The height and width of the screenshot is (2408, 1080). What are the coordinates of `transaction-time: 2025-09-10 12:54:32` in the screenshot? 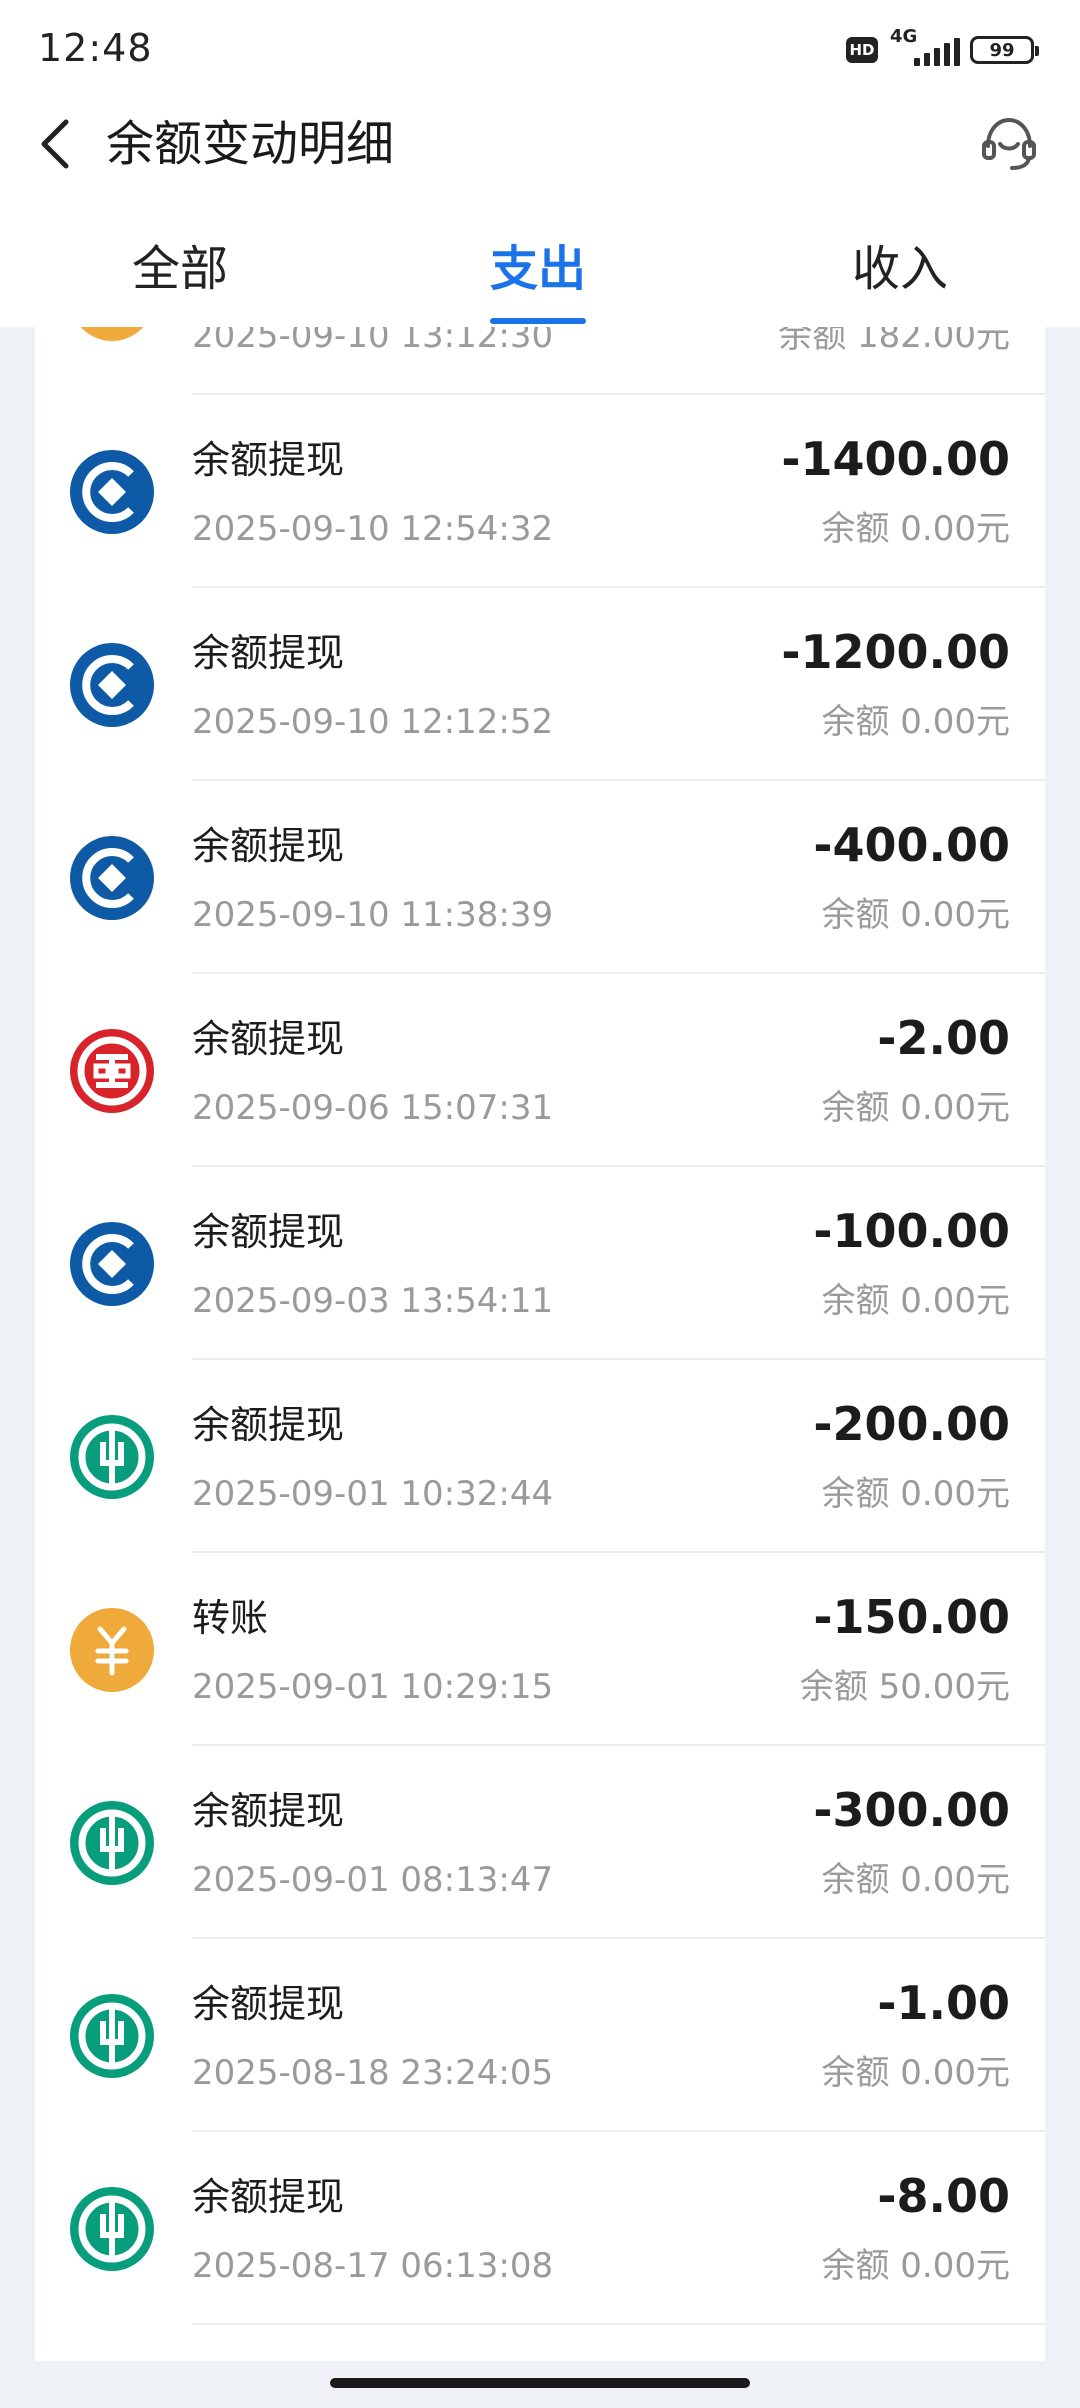 It's located at (373, 529).